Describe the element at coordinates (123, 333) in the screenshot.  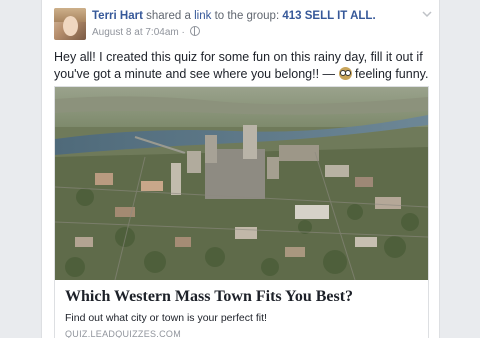
I see `attachment-domain: QUIZ.LEADQUIZZES.COM` at that location.